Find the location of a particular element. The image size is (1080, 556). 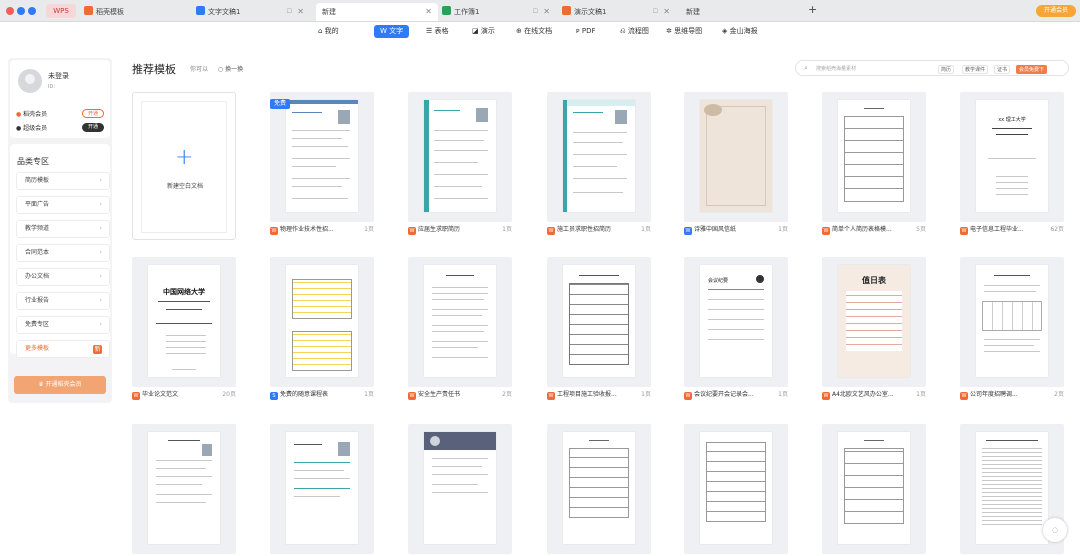

category-item: 合同范本 › is located at coordinates (63, 253).